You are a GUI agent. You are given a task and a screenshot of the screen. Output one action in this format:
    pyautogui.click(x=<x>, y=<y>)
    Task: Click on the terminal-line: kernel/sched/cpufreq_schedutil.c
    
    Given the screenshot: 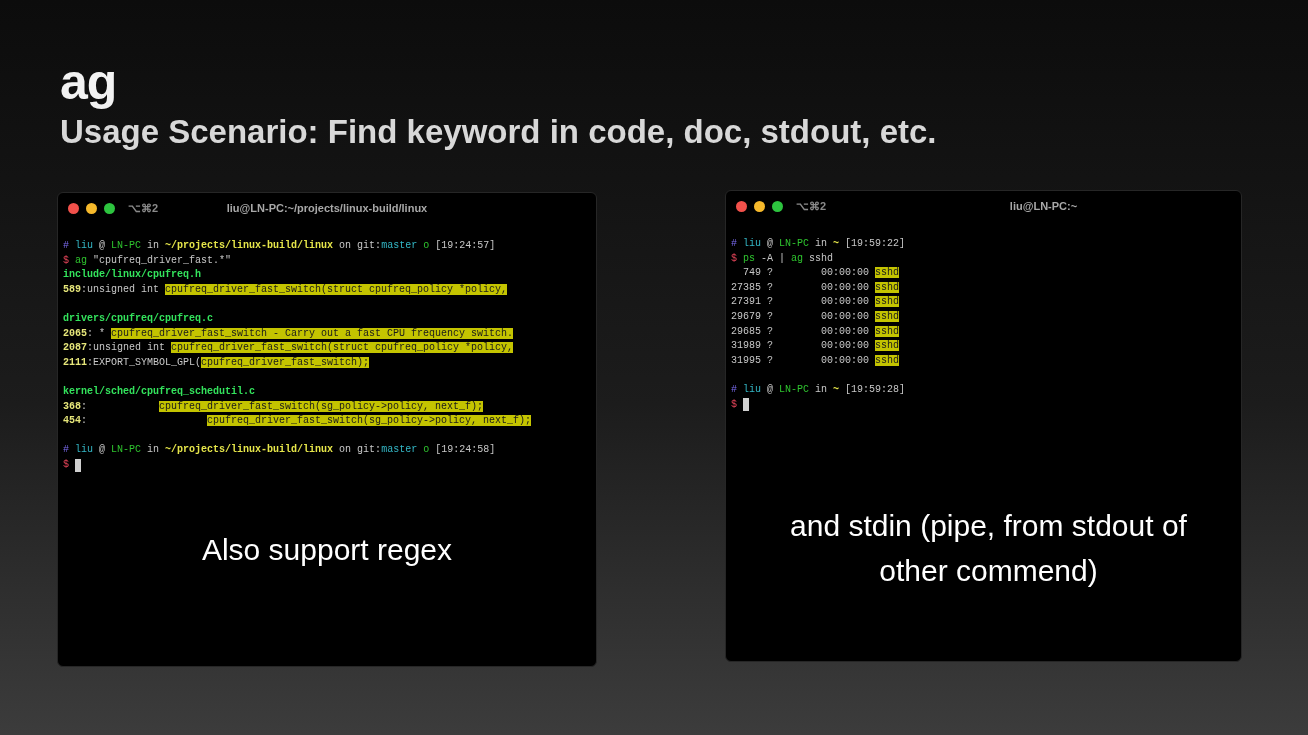 What is the action you would take?
    pyautogui.click(x=159, y=391)
    